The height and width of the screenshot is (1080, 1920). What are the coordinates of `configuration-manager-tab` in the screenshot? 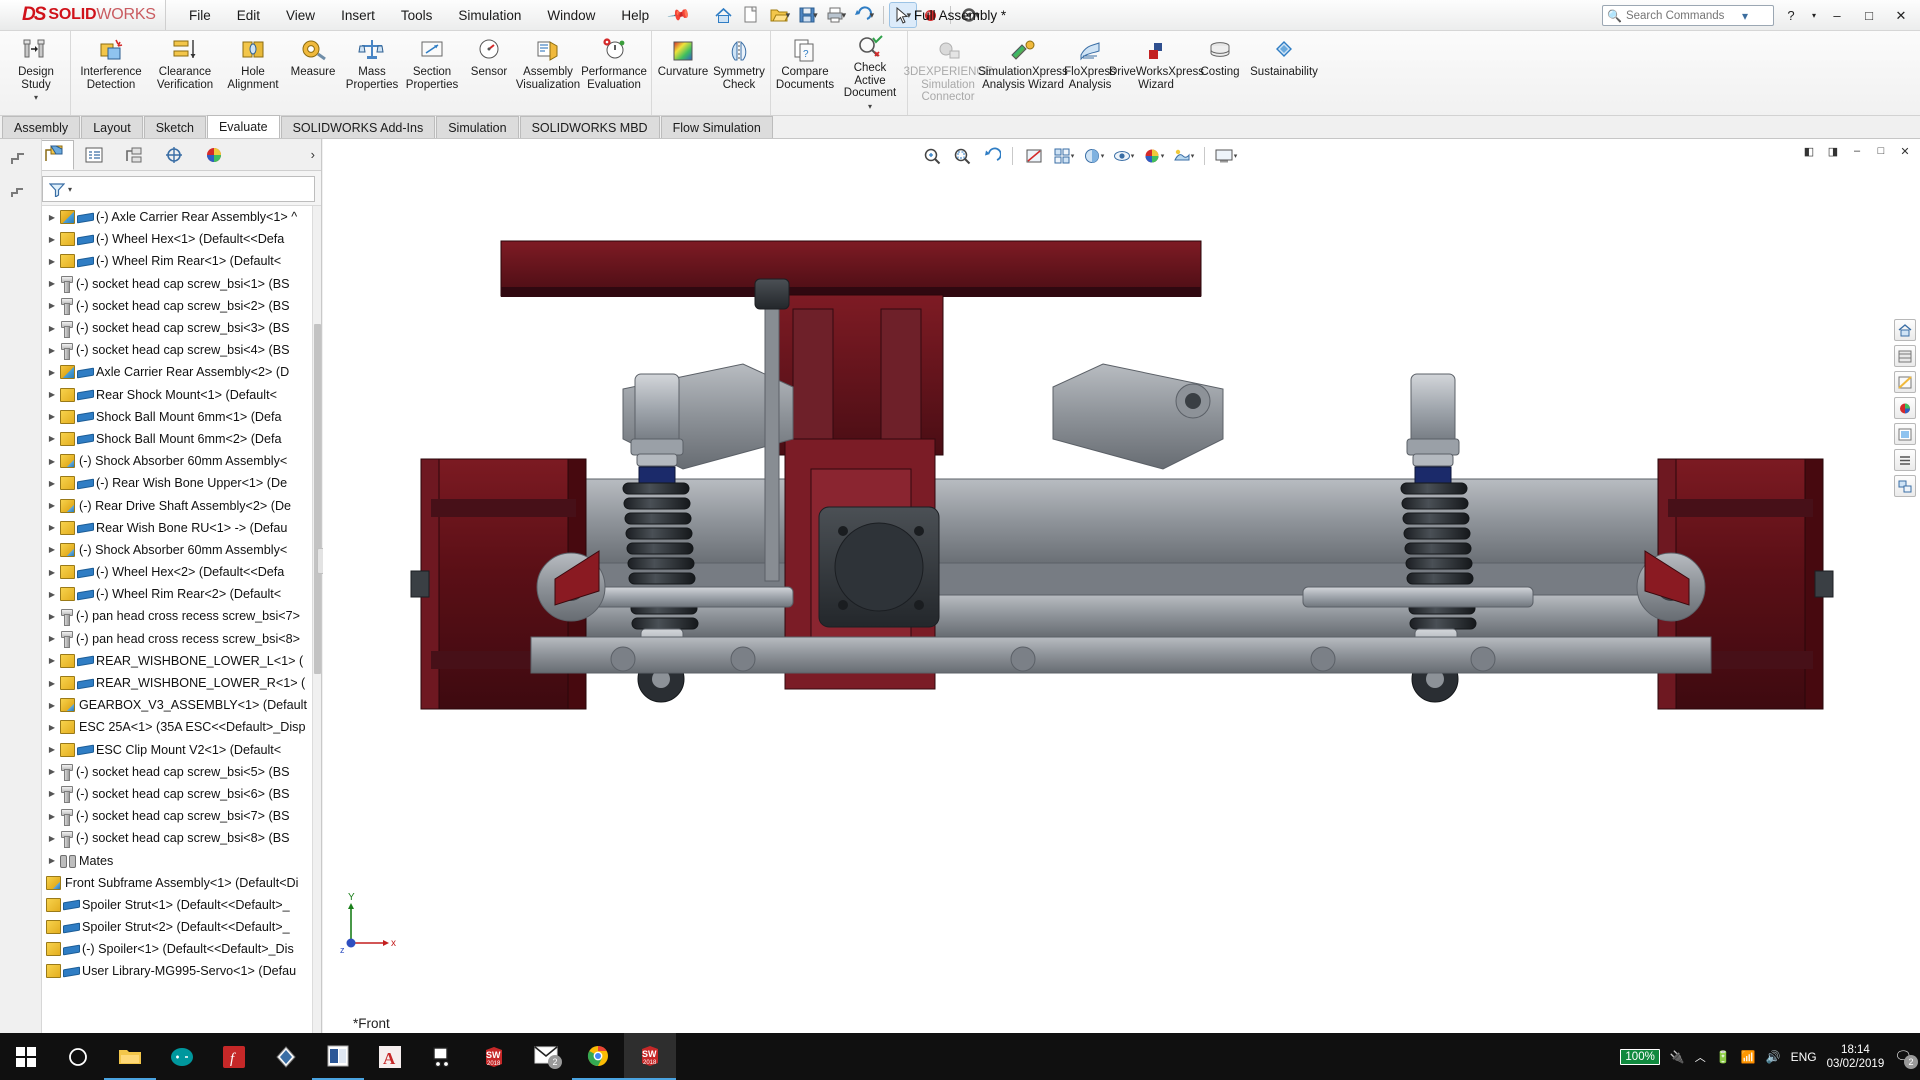 It's located at (134, 155).